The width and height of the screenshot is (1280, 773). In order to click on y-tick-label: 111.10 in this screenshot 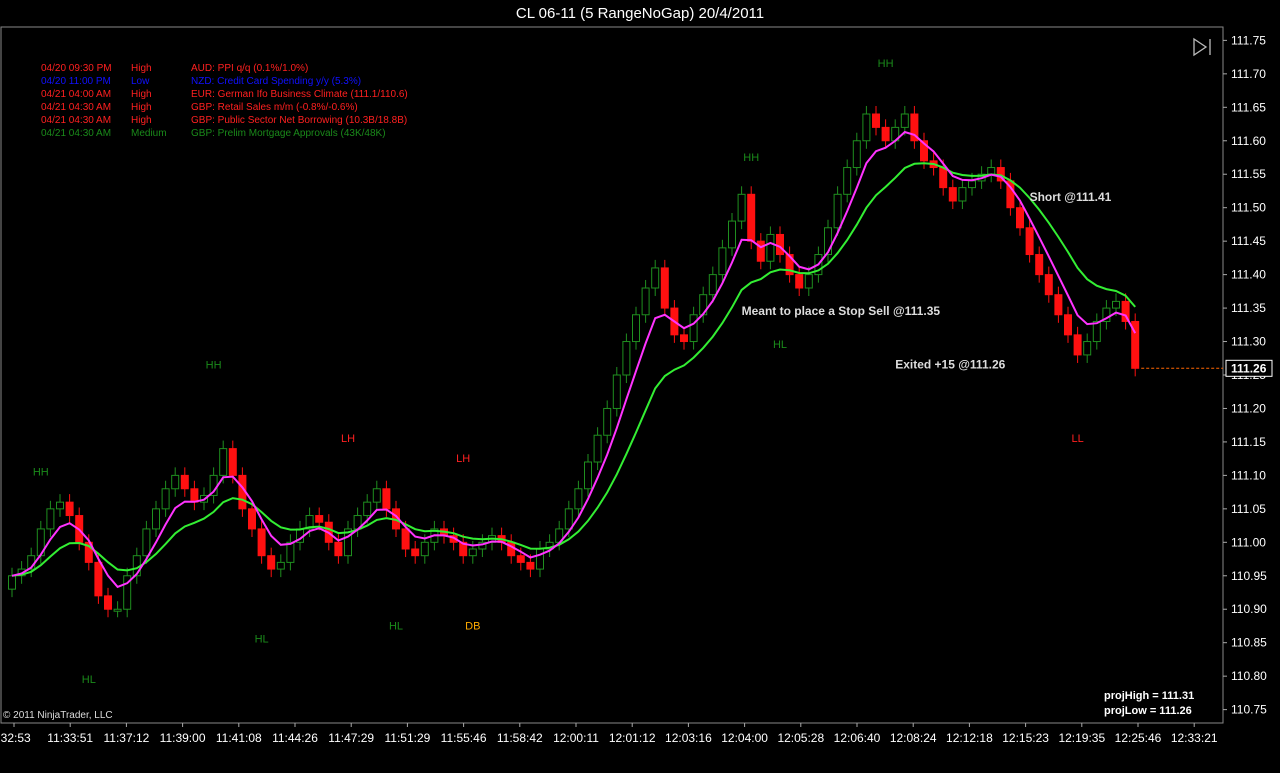, I will do `click(1248, 475)`.